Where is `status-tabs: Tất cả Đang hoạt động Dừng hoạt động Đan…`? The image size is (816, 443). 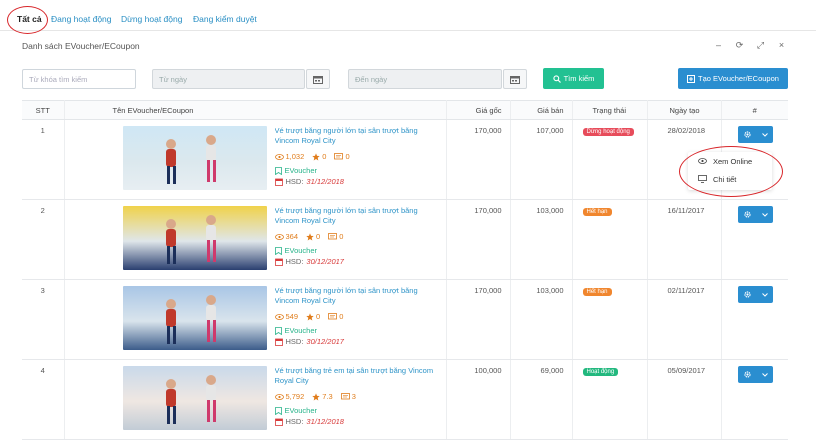
status-tabs: Tất cả Đang hoạt động Dừng hoạt động Đan… is located at coordinates (408, 15).